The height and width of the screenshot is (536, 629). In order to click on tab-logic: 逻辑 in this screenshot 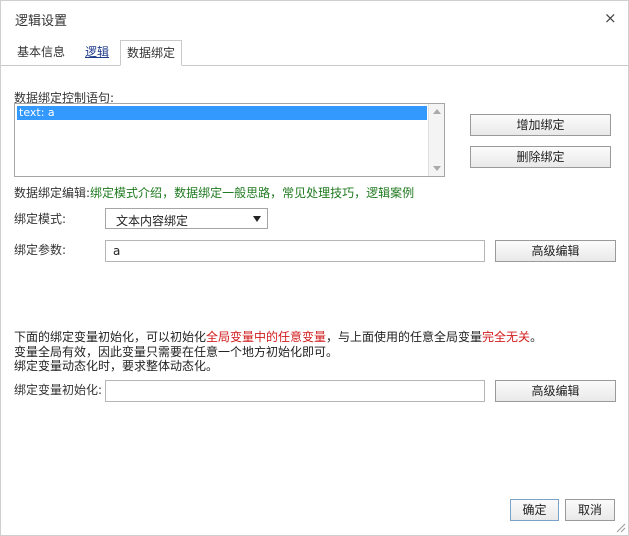, I will do `click(97, 53)`.